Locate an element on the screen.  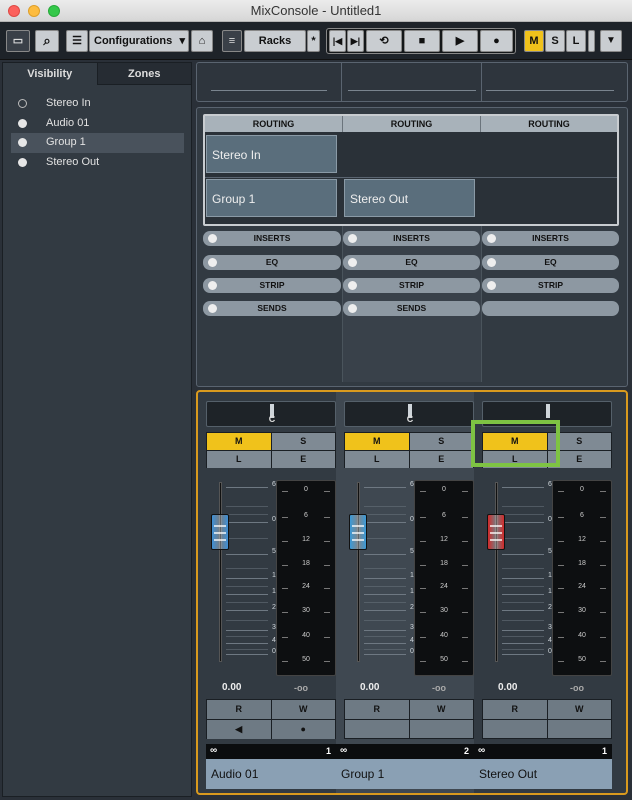
overflow-button is located at coordinates (591, 41).